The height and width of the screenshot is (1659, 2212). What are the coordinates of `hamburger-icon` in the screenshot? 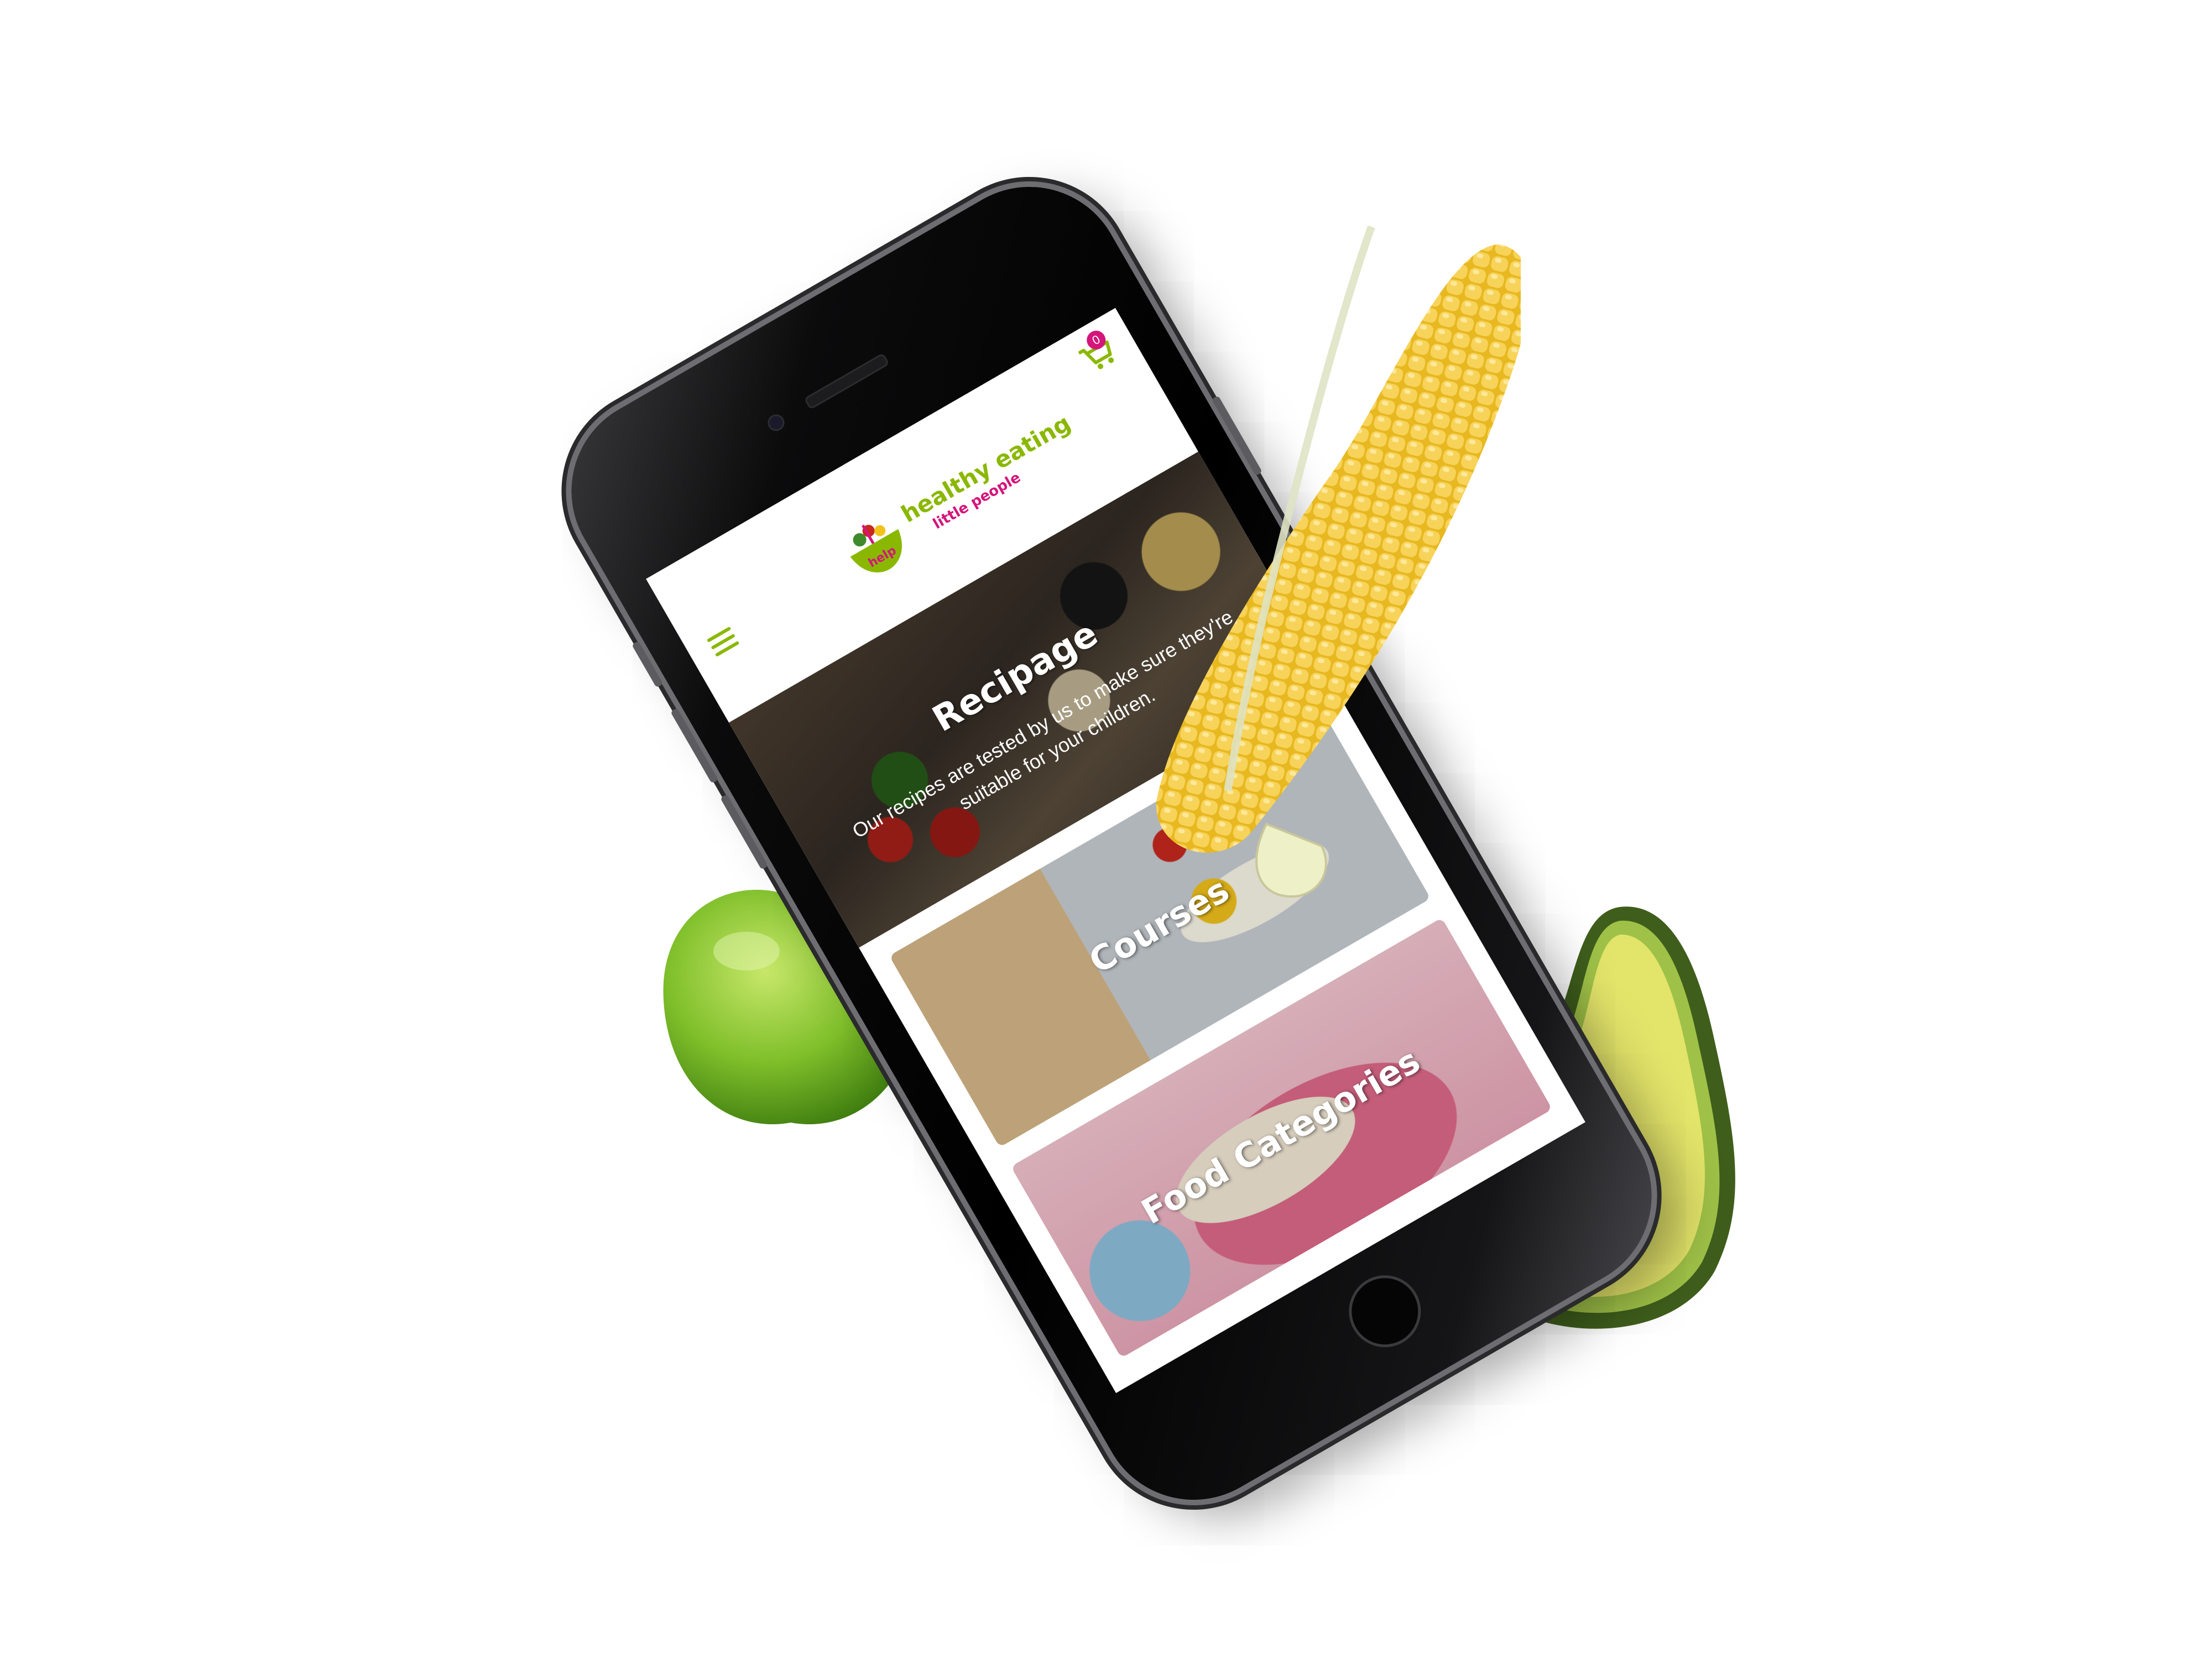 It's located at (723, 641).